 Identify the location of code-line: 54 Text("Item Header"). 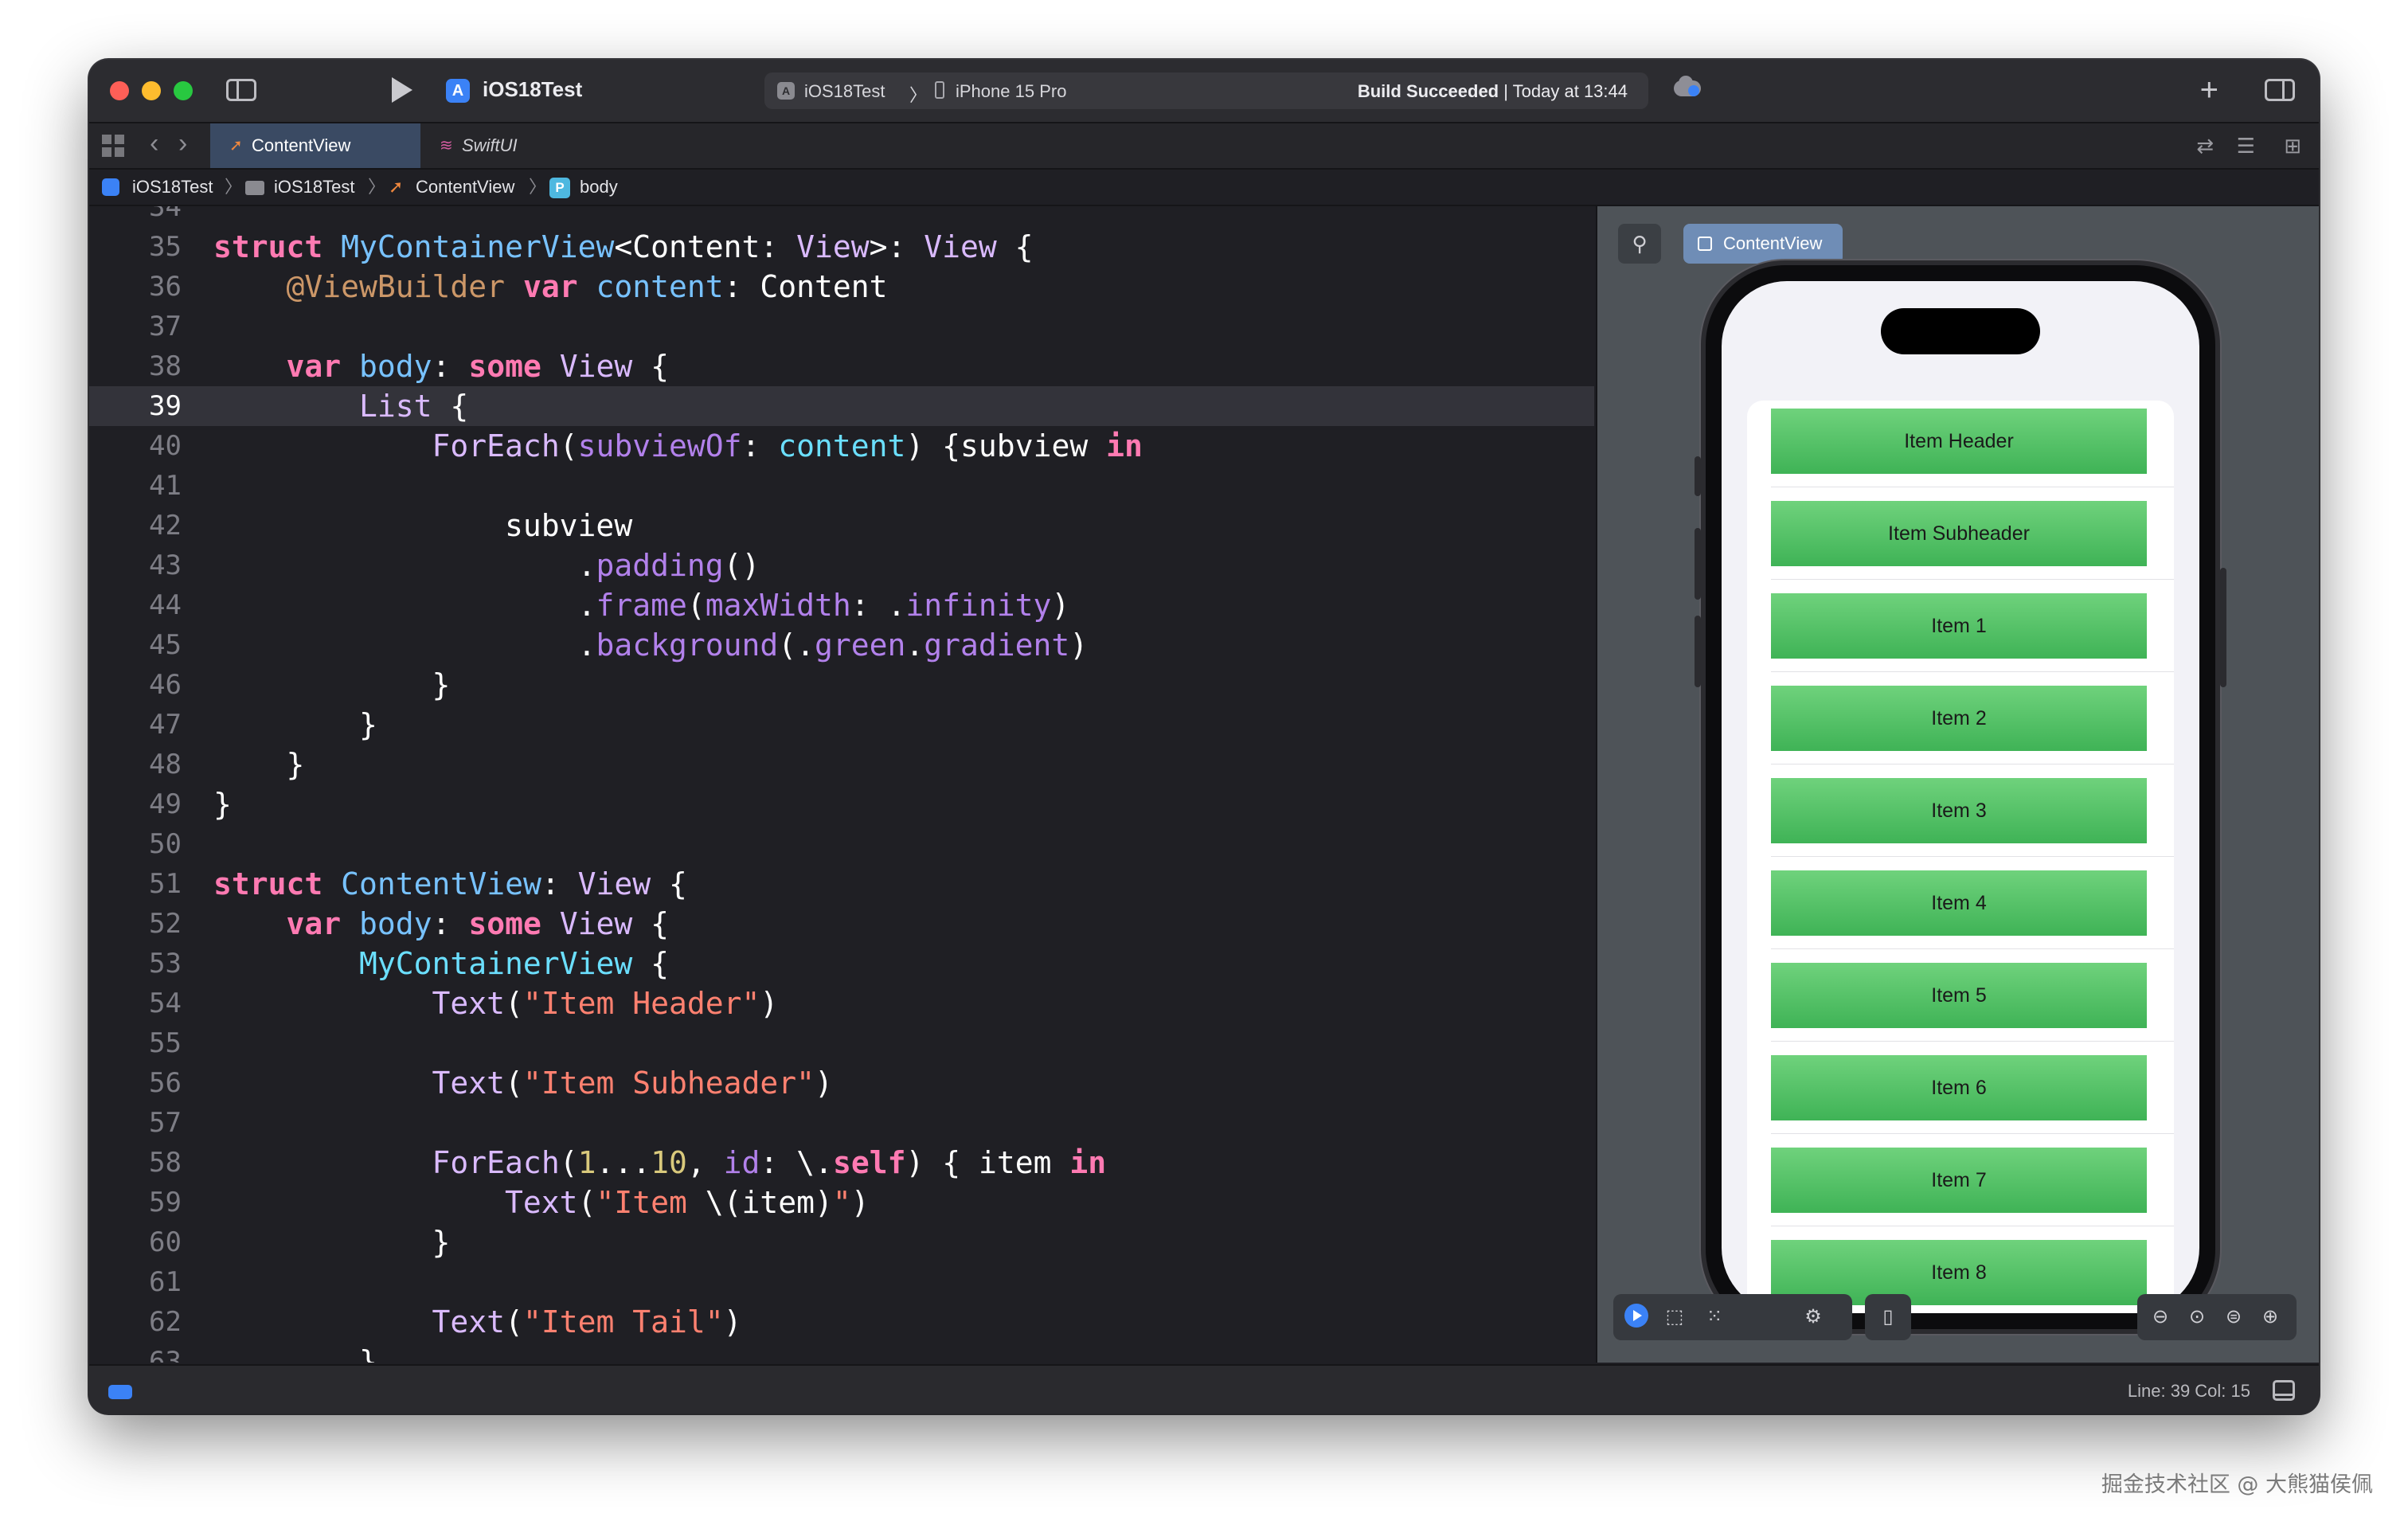
(841, 1003).